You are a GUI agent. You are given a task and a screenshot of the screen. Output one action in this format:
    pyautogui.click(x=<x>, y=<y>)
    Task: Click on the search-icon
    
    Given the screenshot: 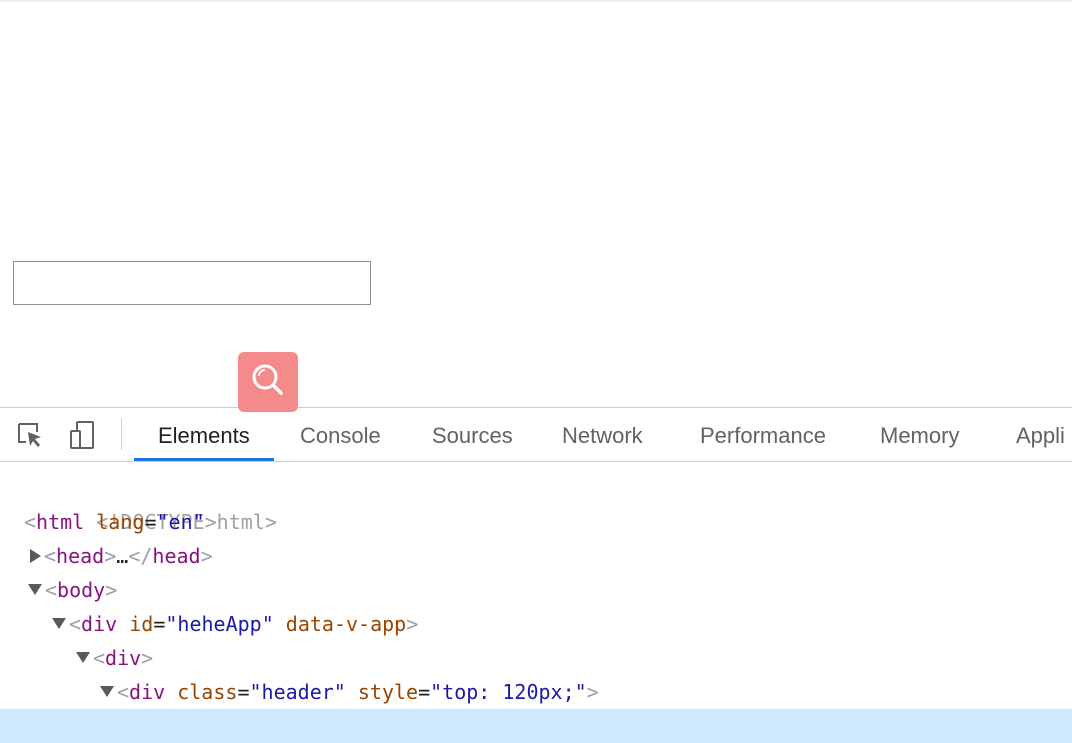 What is the action you would take?
    pyautogui.click(x=268, y=382)
    